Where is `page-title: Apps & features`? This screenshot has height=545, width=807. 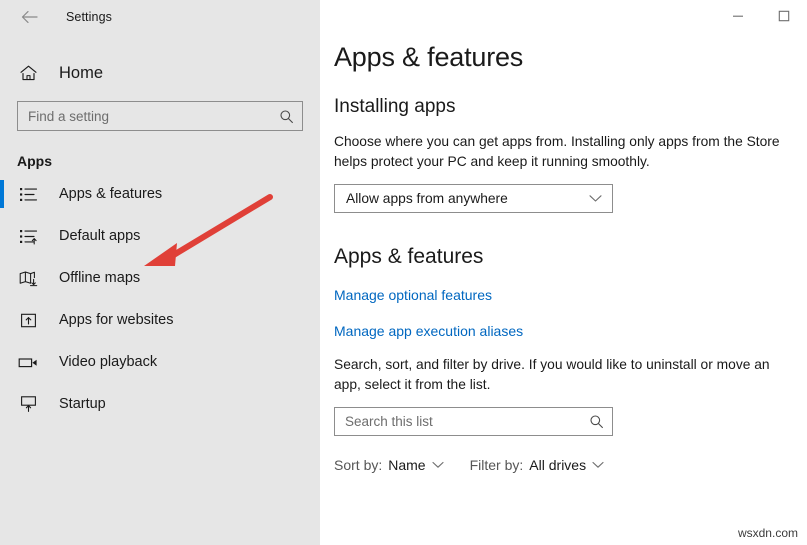
page-title: Apps & features is located at coordinates (429, 57).